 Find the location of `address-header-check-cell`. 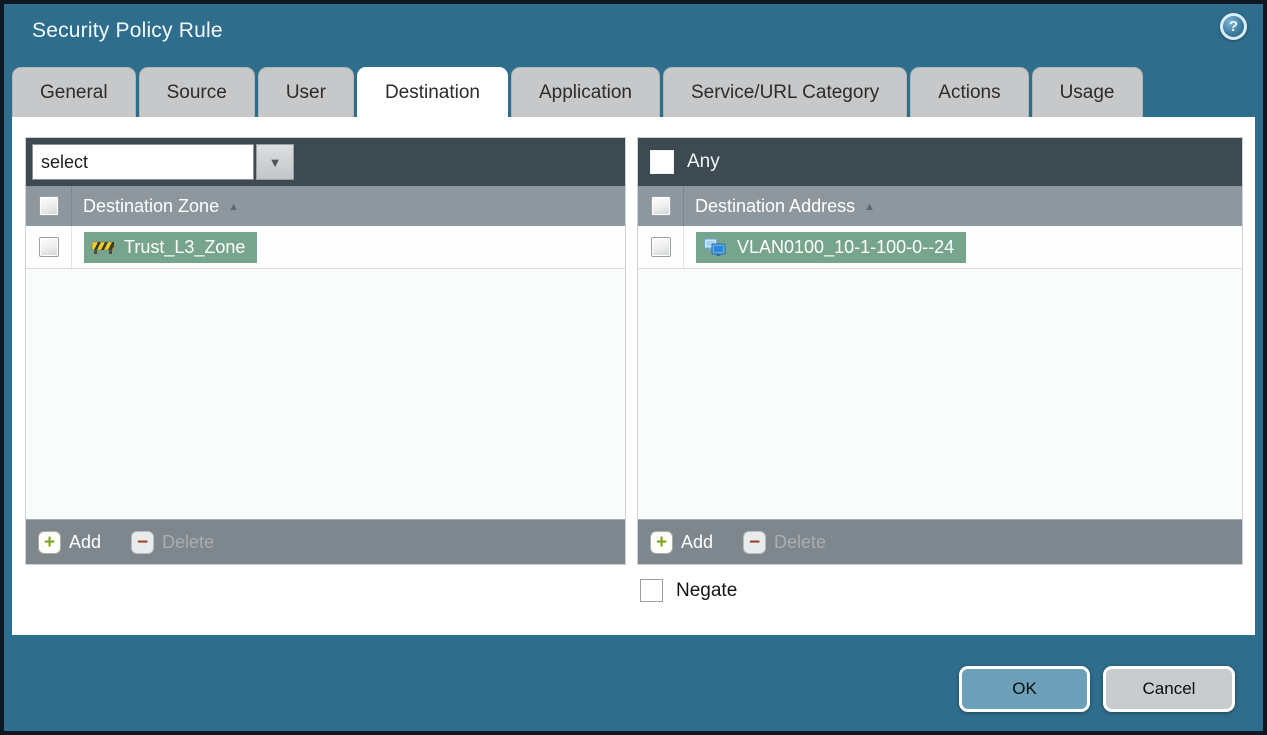

address-header-check-cell is located at coordinates (661, 206).